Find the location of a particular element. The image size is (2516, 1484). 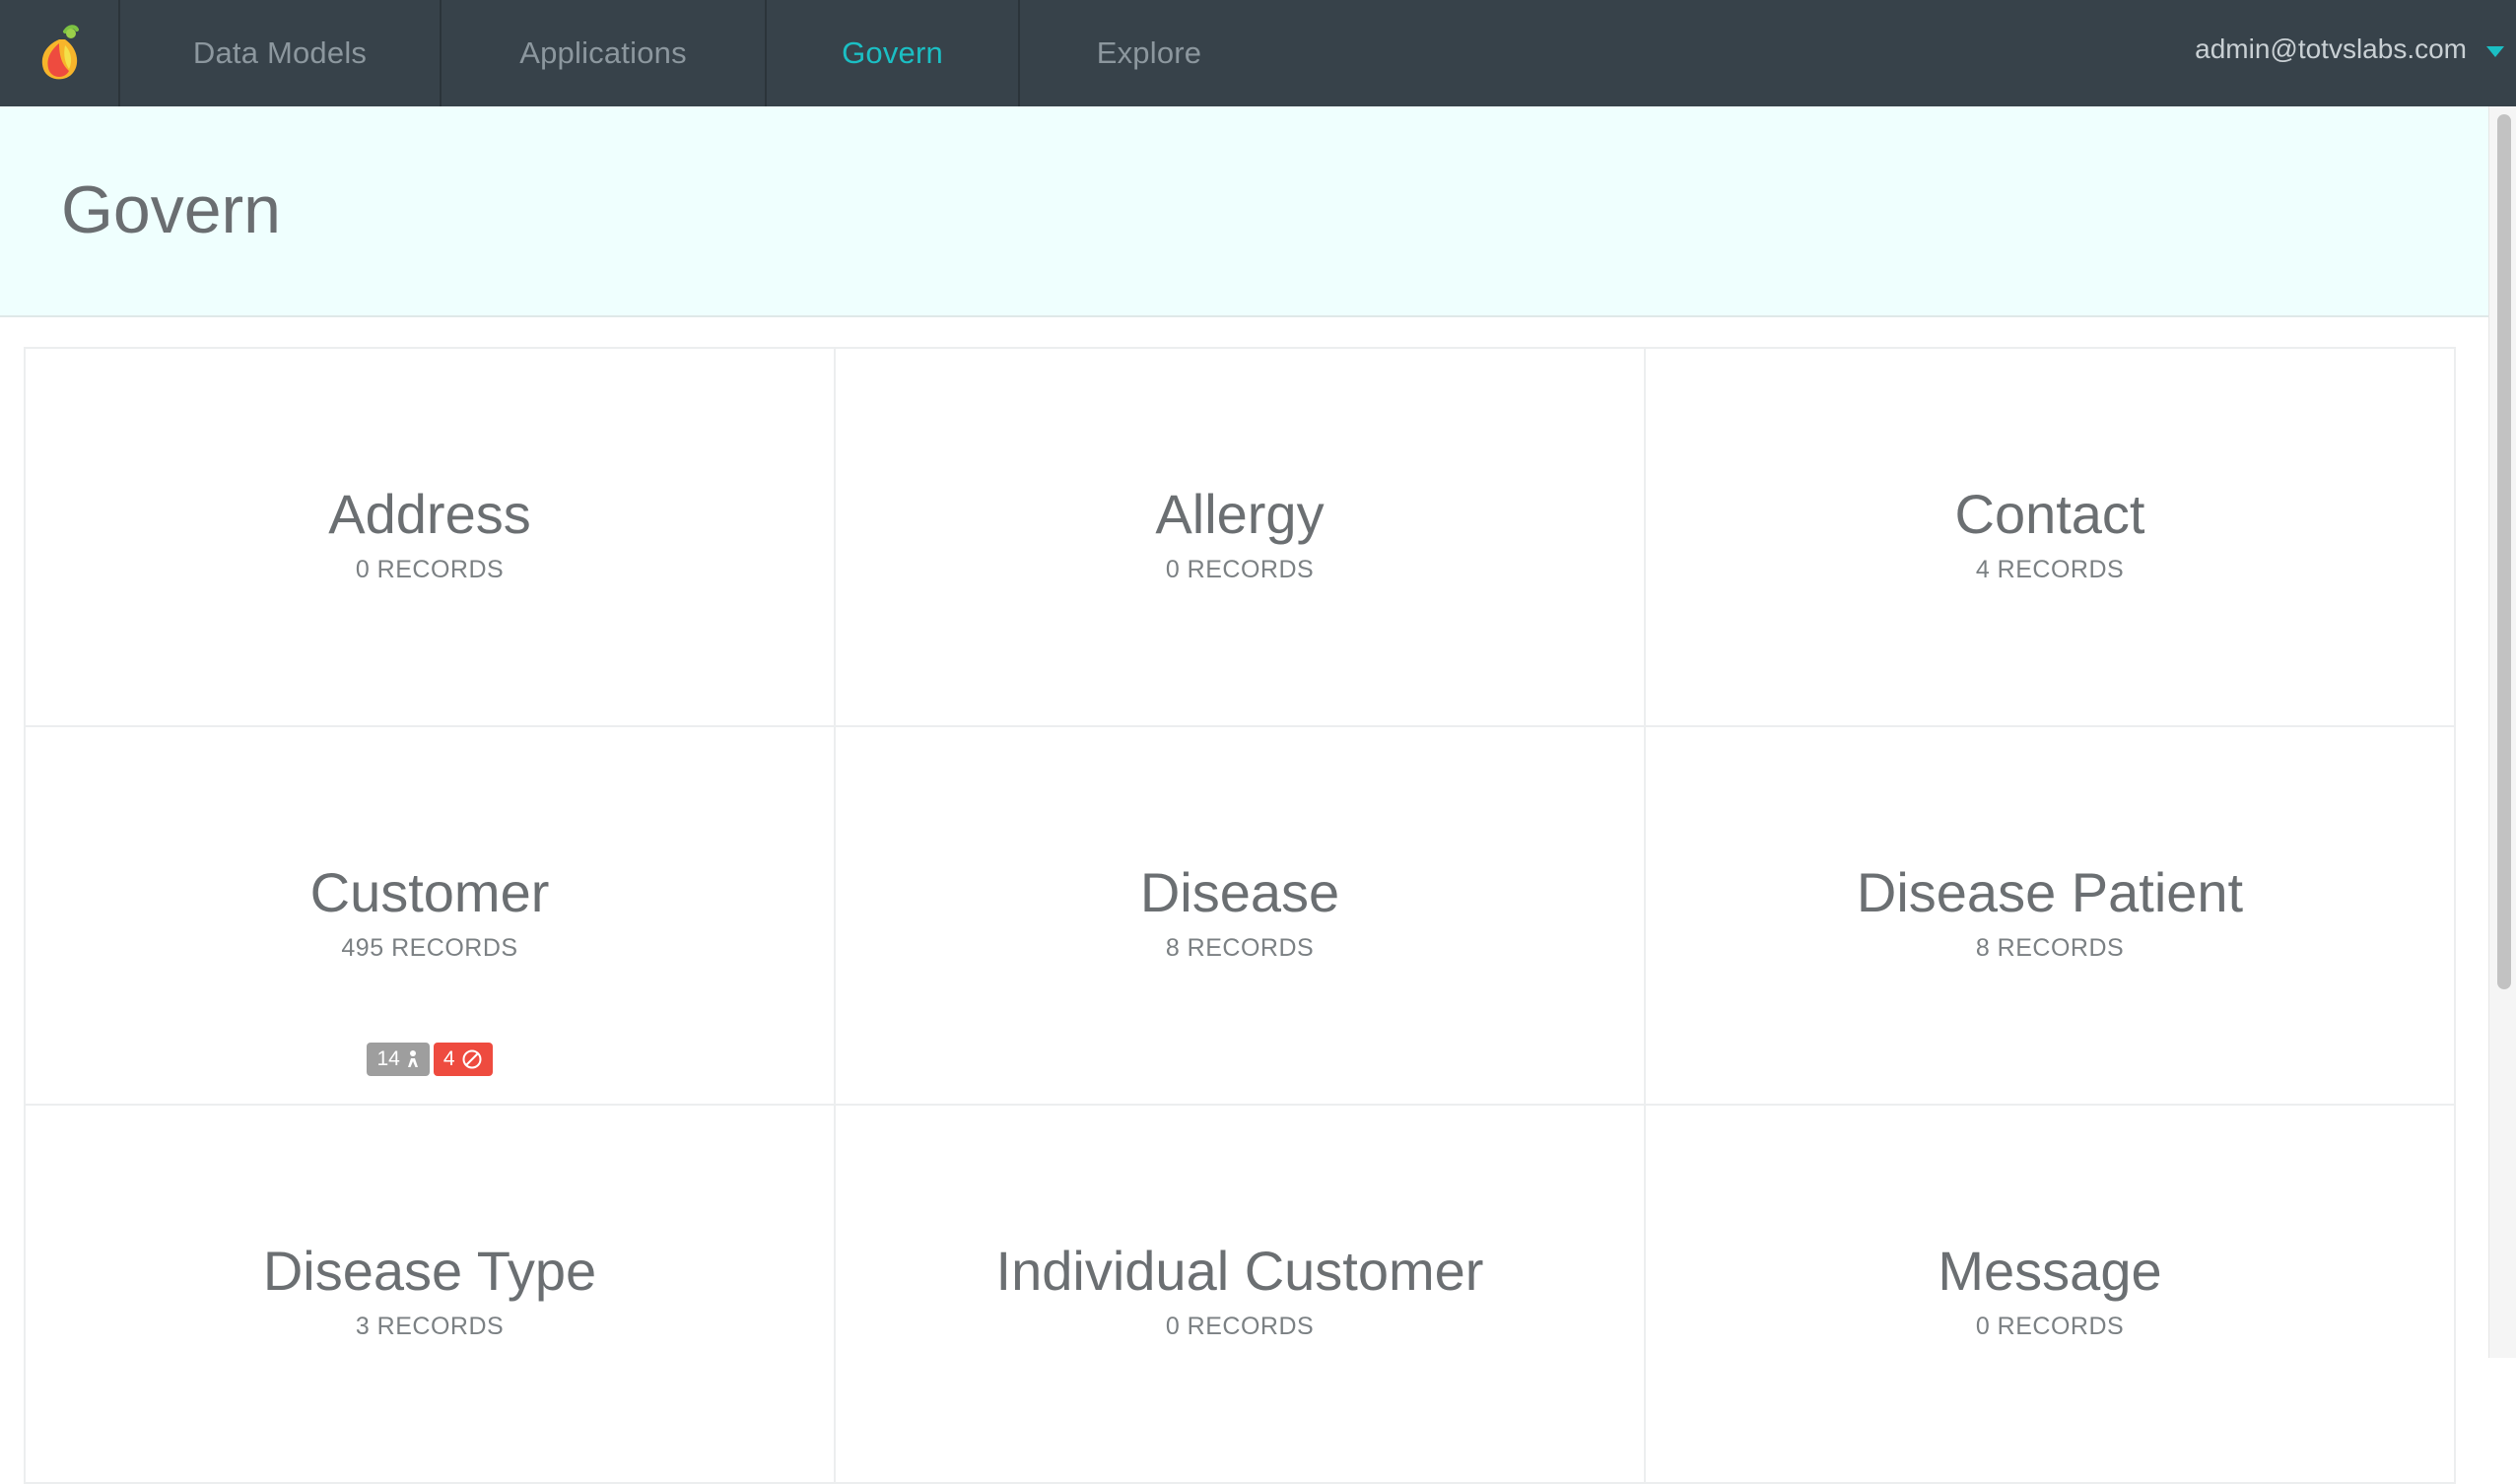

entity-card-disease: Disease 8 RECORDS is located at coordinates (1241, 916).